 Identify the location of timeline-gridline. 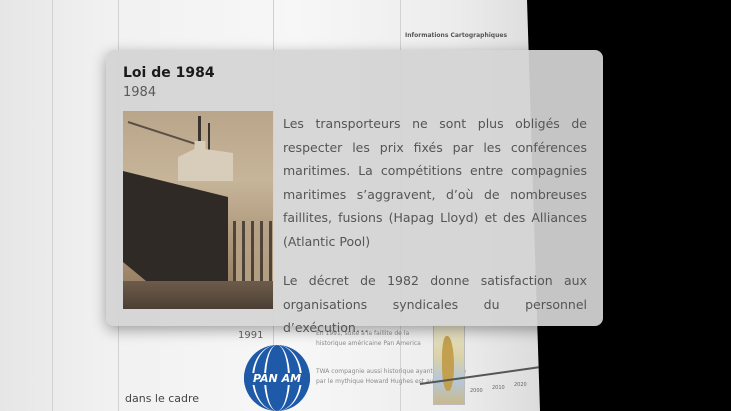
(52, 205).